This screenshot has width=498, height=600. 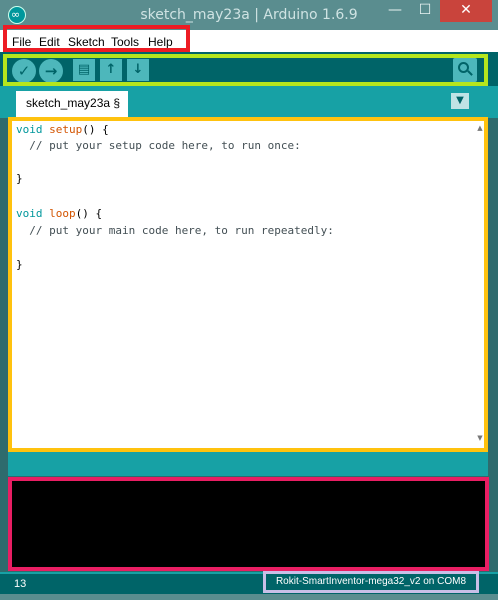 I want to click on line-number: 13, so click(x=20, y=584).